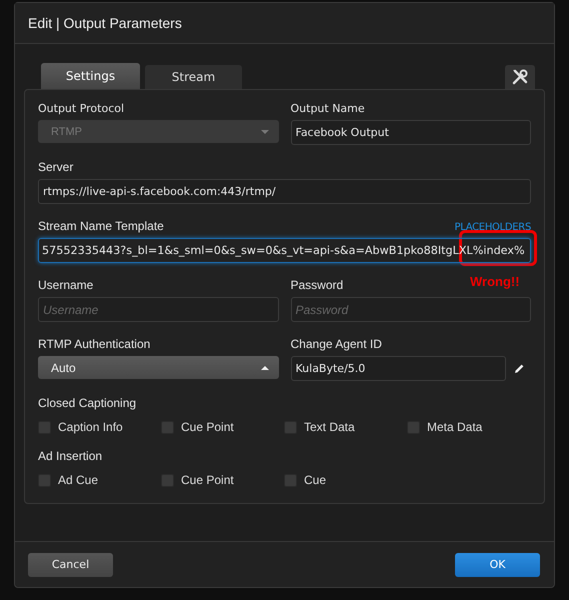  What do you see at coordinates (410, 132) in the screenshot?
I see `input-field: Facebook Output` at bounding box center [410, 132].